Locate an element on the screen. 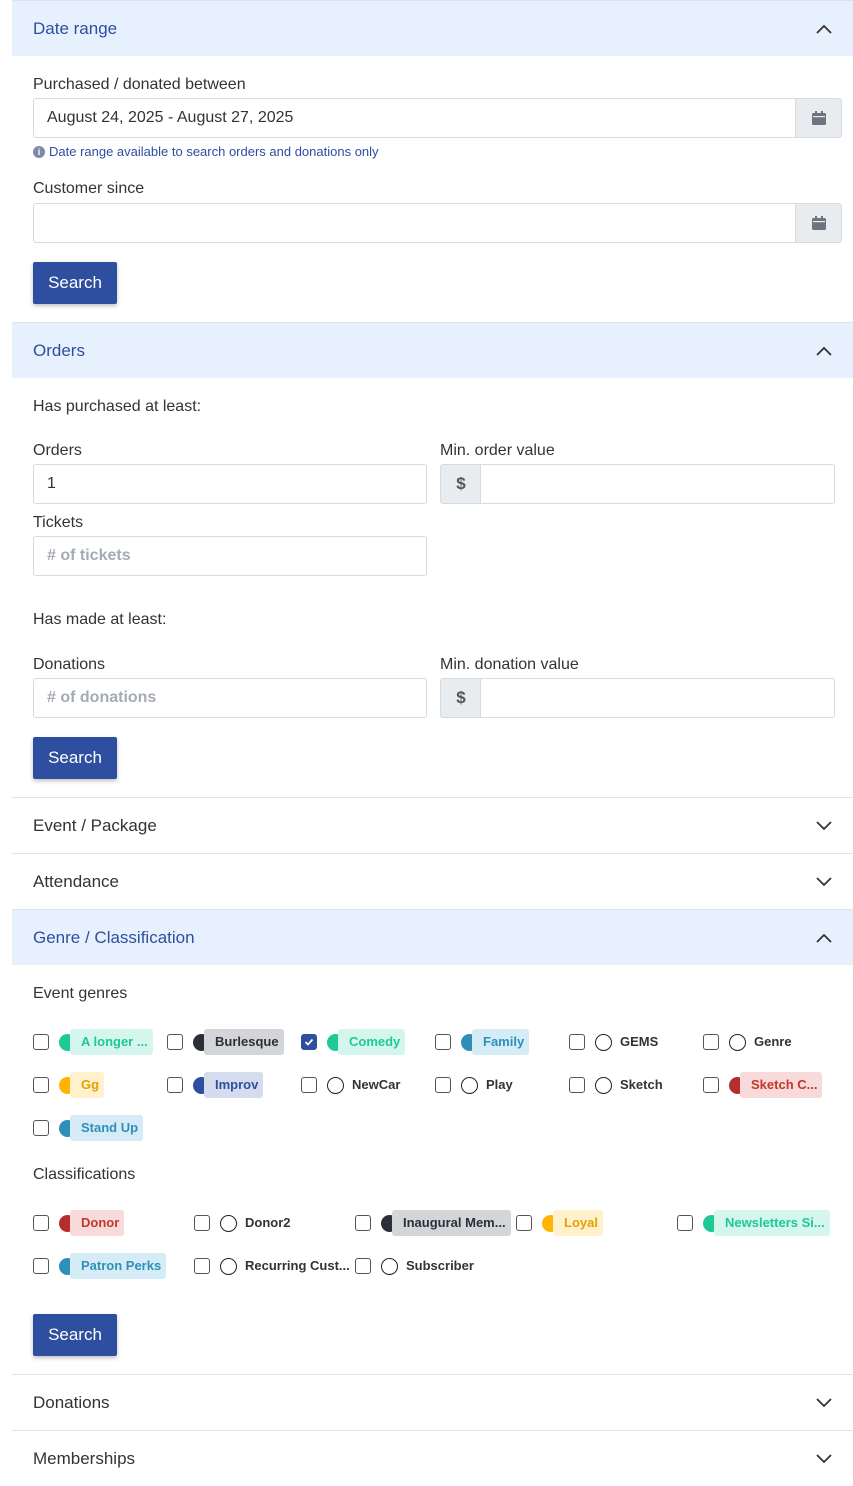  checkbox-option: Subscriber is located at coordinates (417, 1266).